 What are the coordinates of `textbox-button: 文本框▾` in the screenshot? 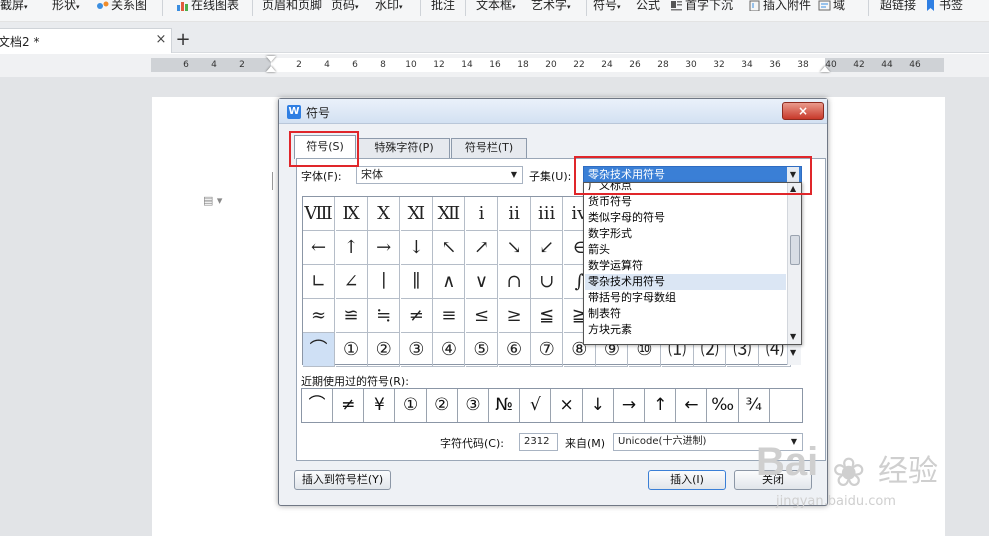 It's located at (496, 7).